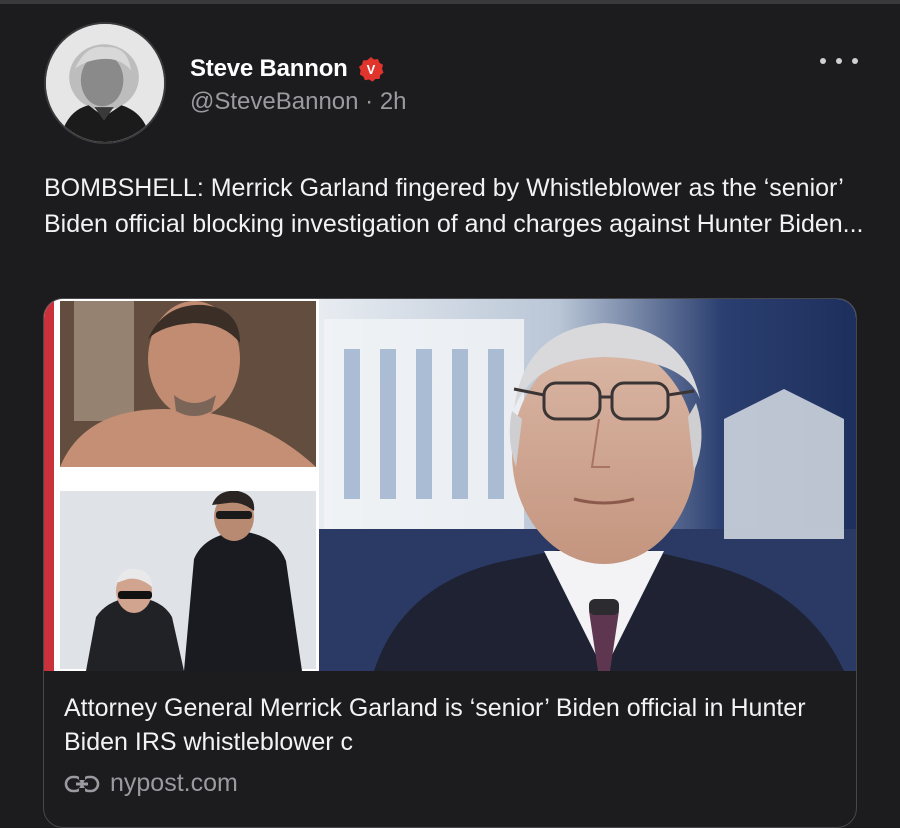 Image resolution: width=900 pixels, height=828 pixels. I want to click on verified-badge-letter: V, so click(370, 69).